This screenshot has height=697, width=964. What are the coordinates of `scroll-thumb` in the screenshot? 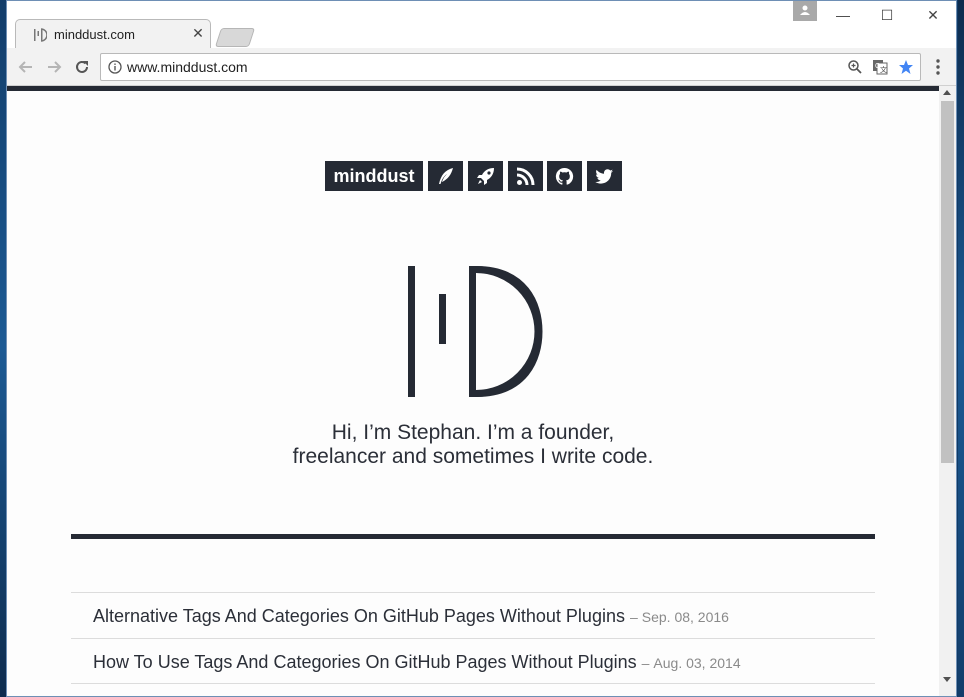 It's located at (947, 282).